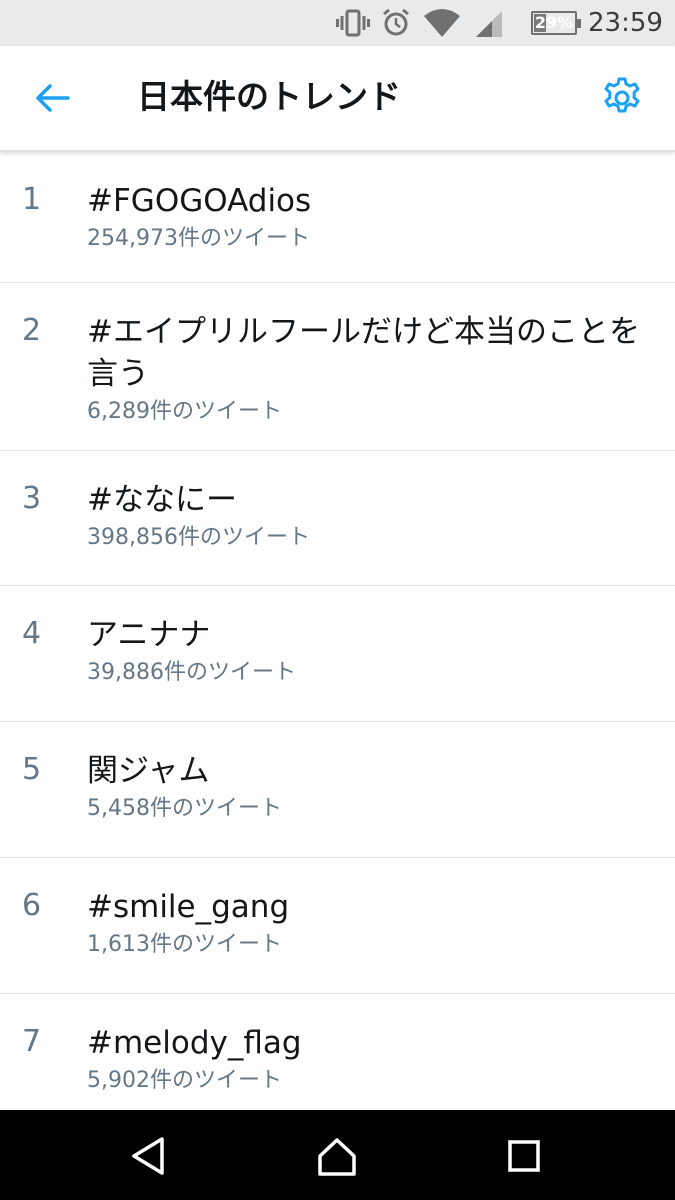 The image size is (675, 1200). What do you see at coordinates (625, 23) in the screenshot?
I see `status-time: 23:59` at bounding box center [625, 23].